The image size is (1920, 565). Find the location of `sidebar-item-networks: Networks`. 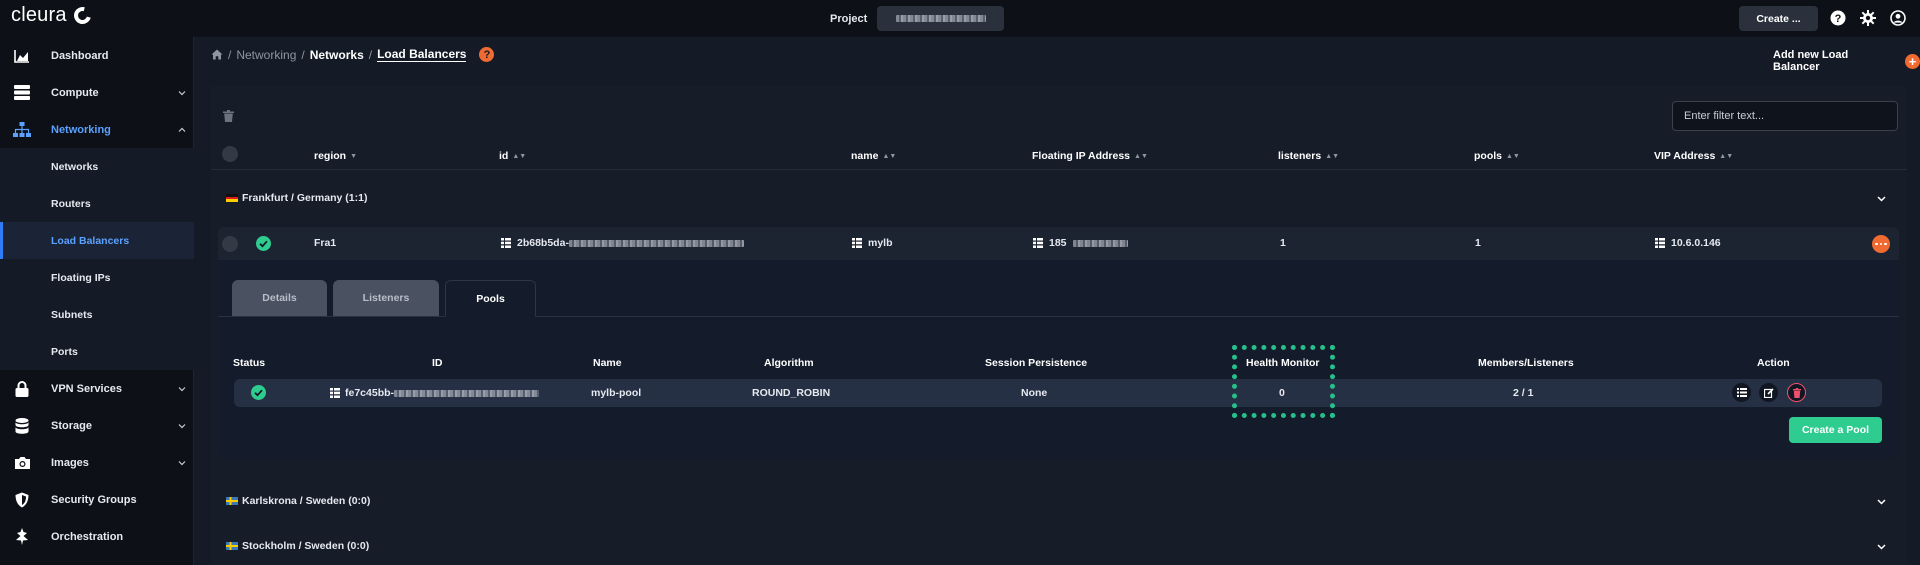

sidebar-item-networks: Networks is located at coordinates (97, 166).